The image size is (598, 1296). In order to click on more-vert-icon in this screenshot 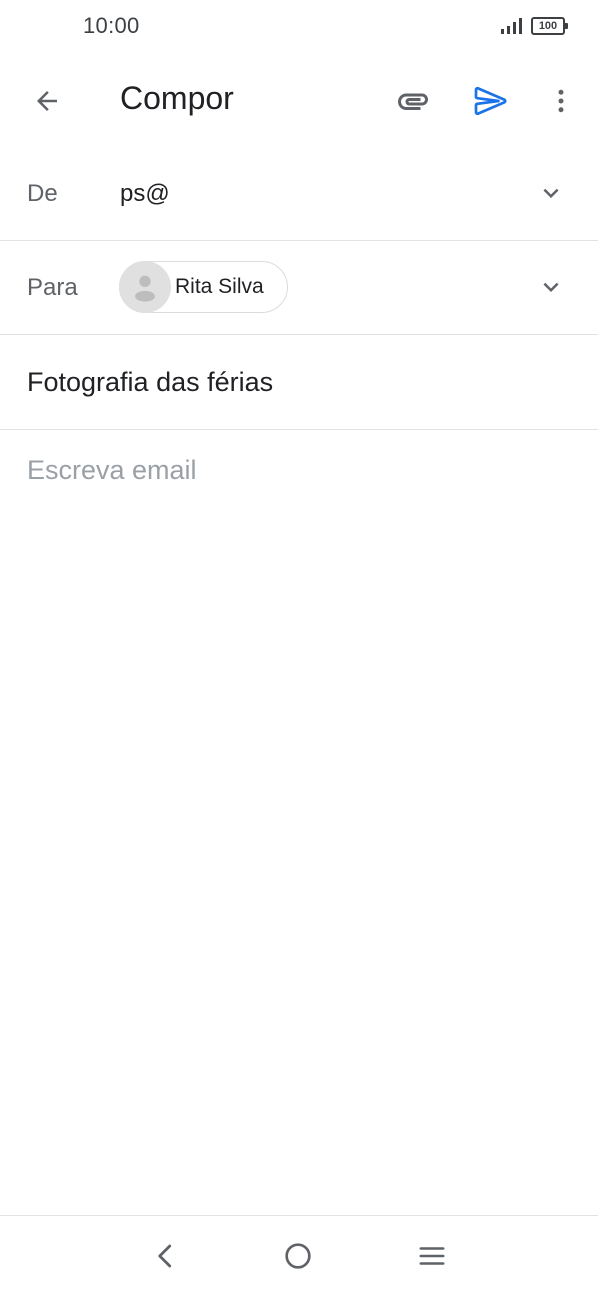, I will do `click(561, 101)`.